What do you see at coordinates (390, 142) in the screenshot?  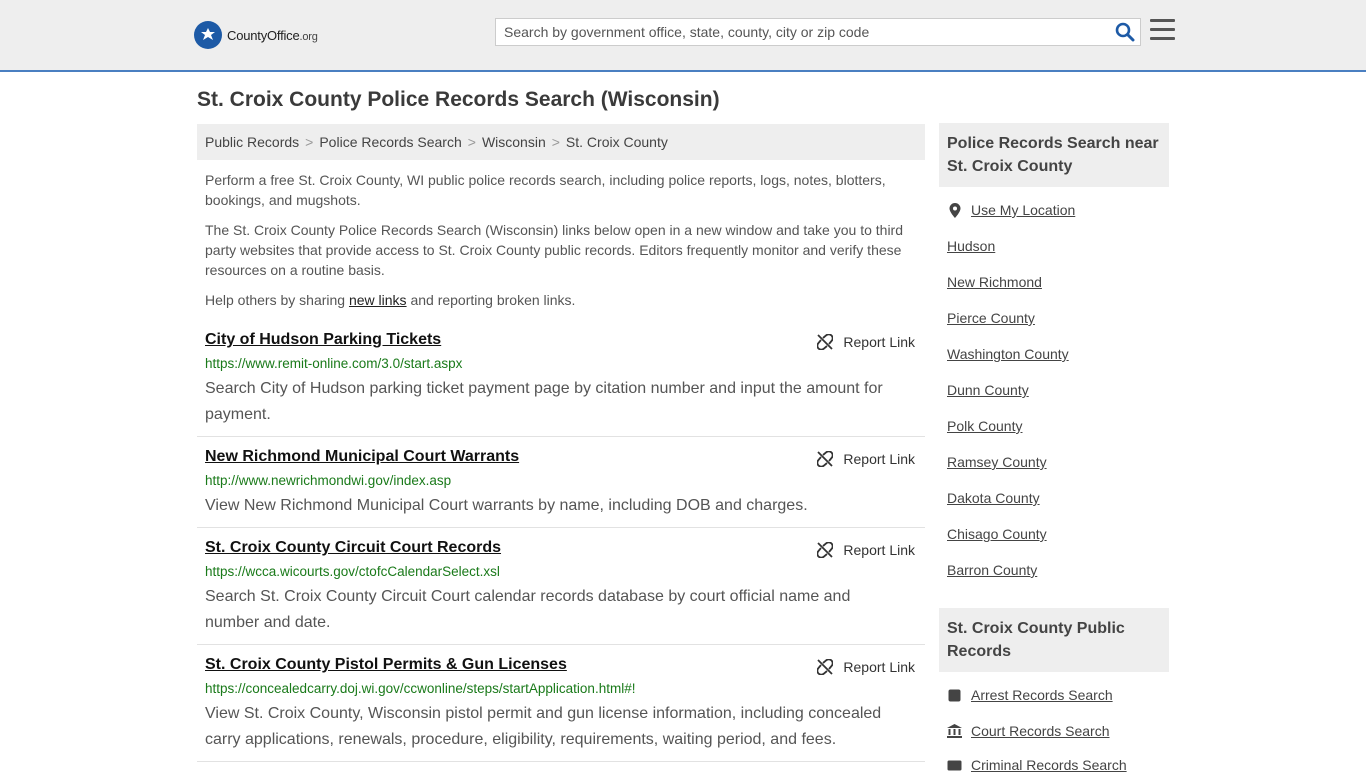 I see `breadcrumb-police-records-search: Police Records Search` at bounding box center [390, 142].